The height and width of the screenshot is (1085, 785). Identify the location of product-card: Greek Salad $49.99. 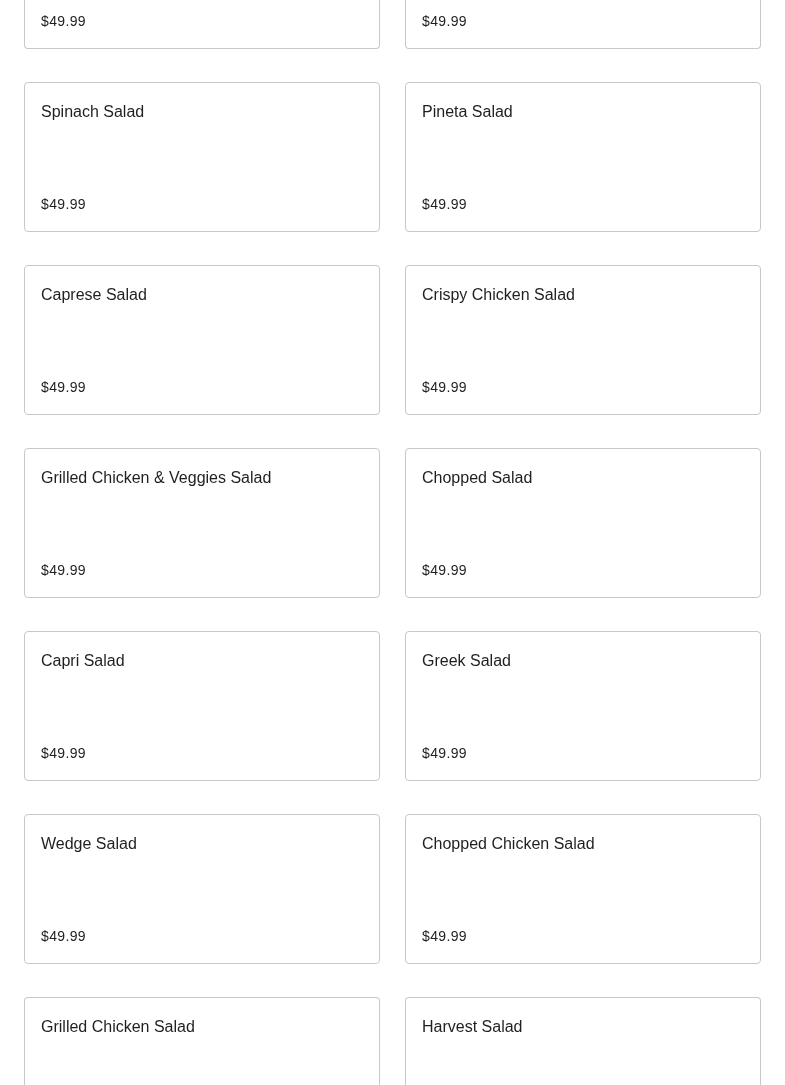
(583, 706).